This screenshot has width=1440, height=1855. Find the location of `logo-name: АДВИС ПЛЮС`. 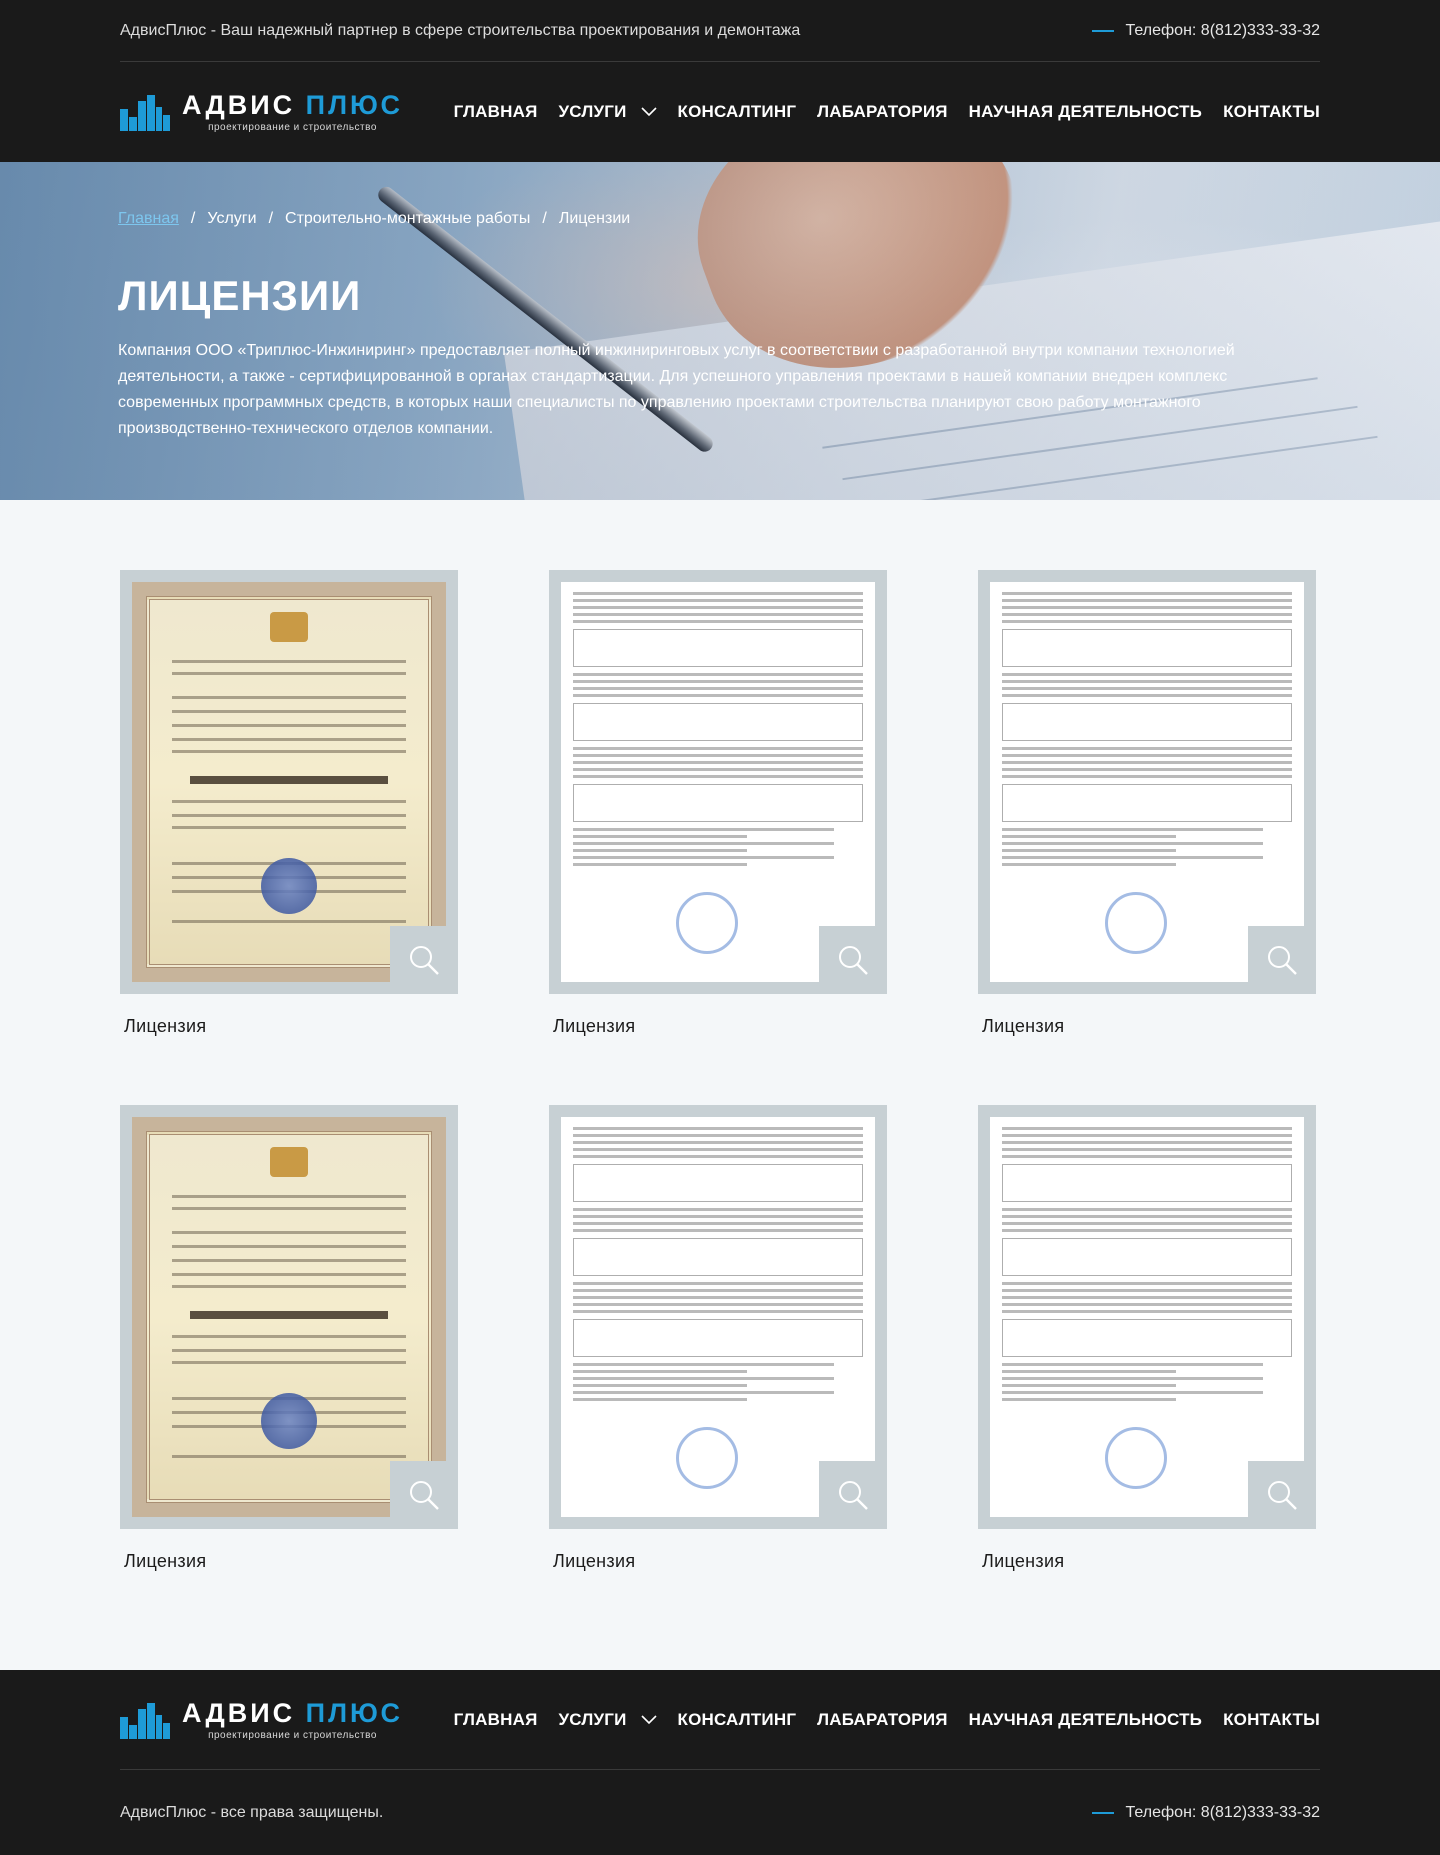

logo-name: АДВИС ПЛЮС is located at coordinates (292, 105).